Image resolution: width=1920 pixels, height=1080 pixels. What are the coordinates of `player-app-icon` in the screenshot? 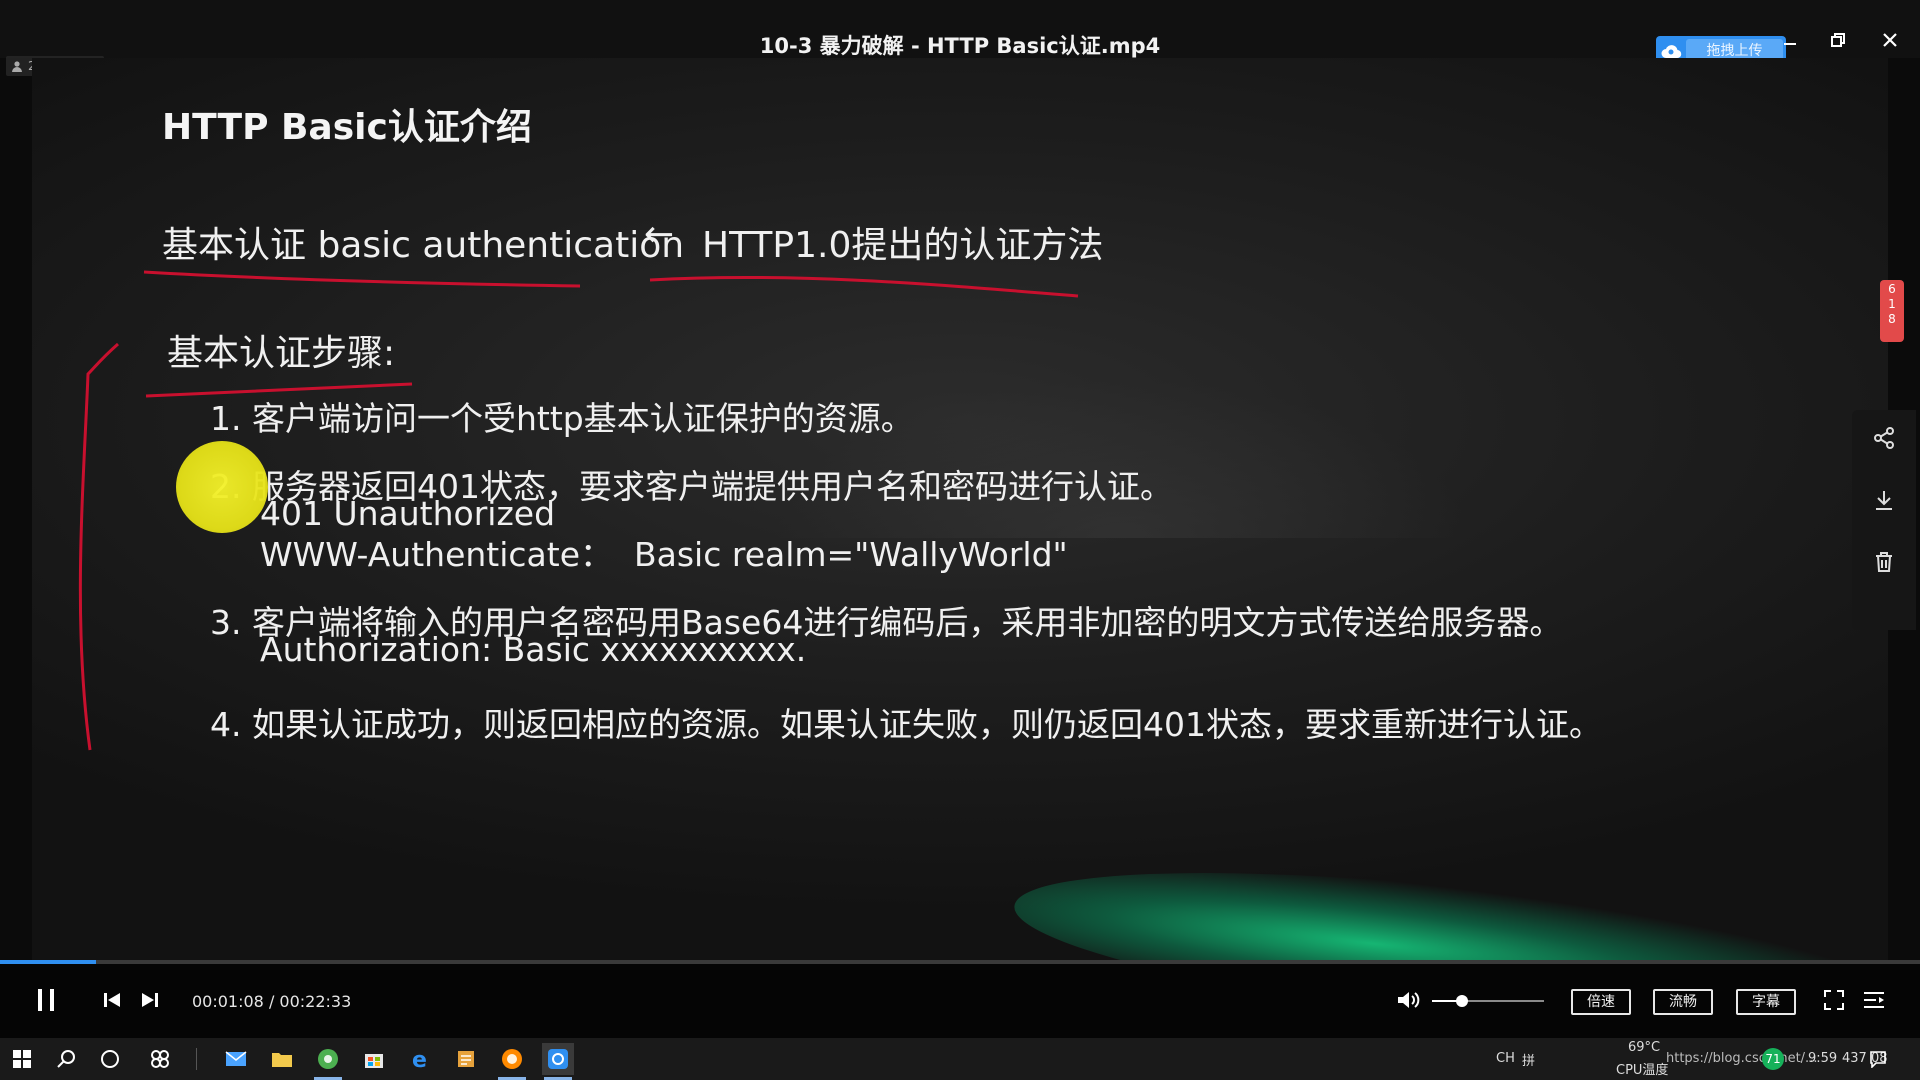 It's located at (558, 1059).